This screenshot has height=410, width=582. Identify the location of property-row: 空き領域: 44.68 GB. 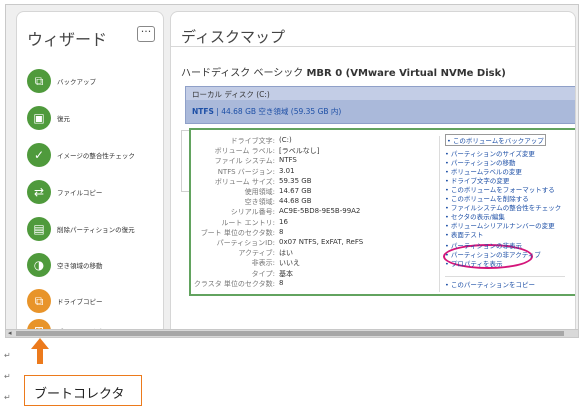
(315, 202).